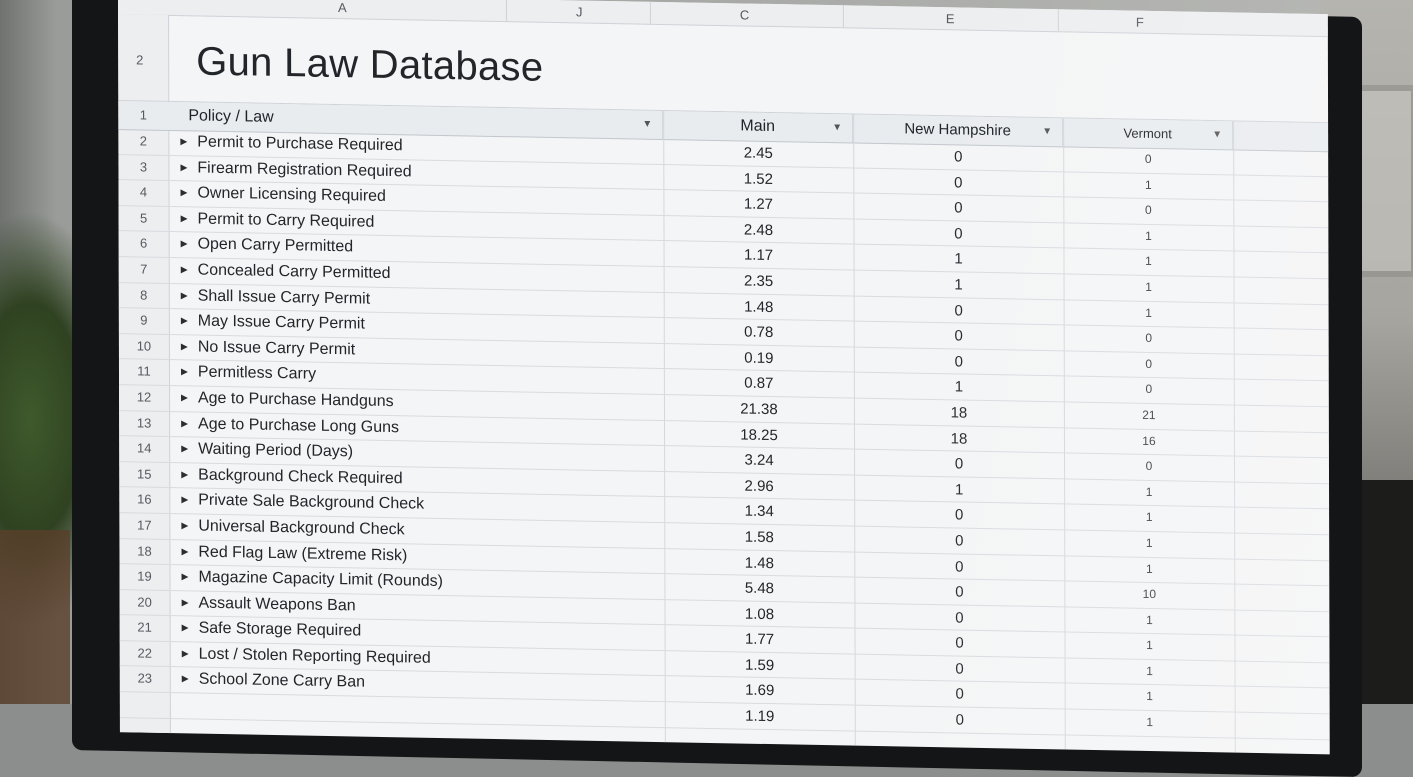 This screenshot has height=777, width=1413. What do you see at coordinates (143, 141) in the screenshot?
I see `row-number: 2` at bounding box center [143, 141].